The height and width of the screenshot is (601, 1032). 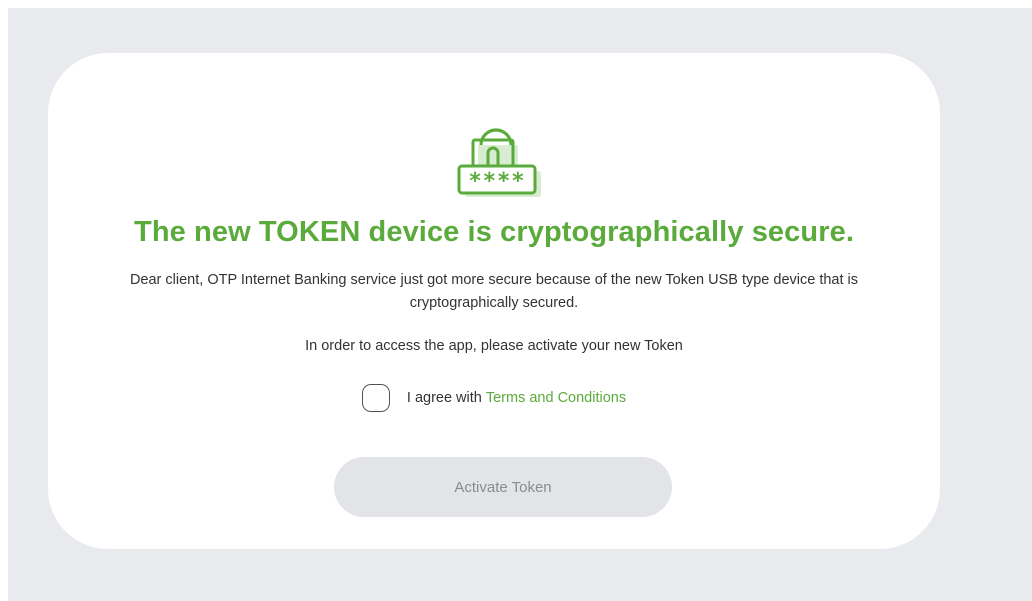 I want to click on terms-link: Terms and Conditions, so click(x=556, y=398).